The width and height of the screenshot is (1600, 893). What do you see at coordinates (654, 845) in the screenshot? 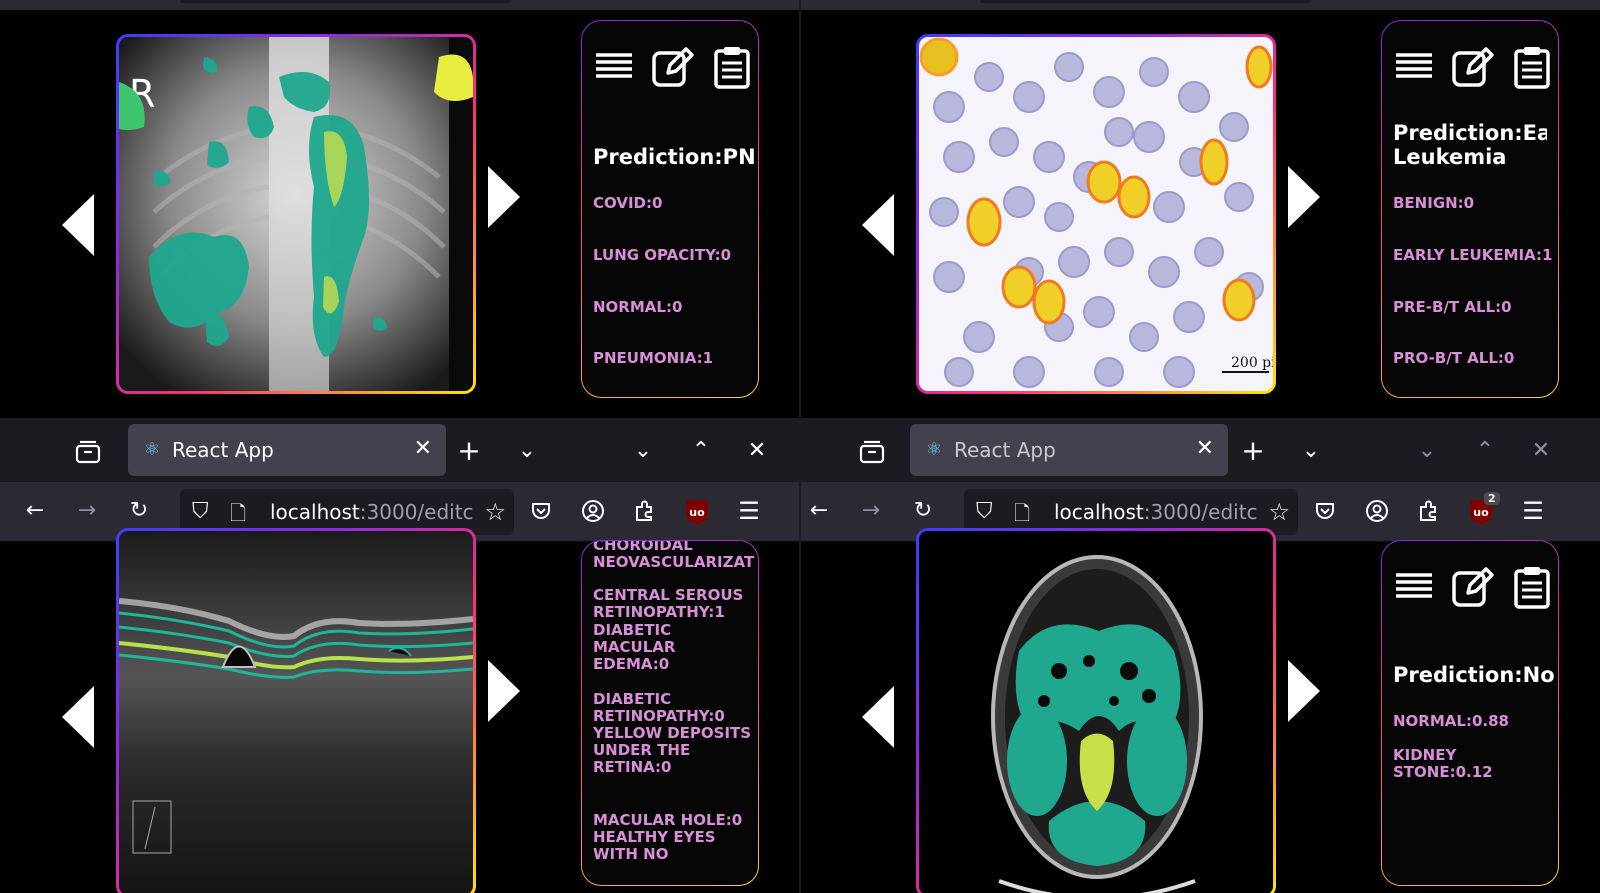
I see `class-score: HEALTHY EYES WITH NO` at bounding box center [654, 845].